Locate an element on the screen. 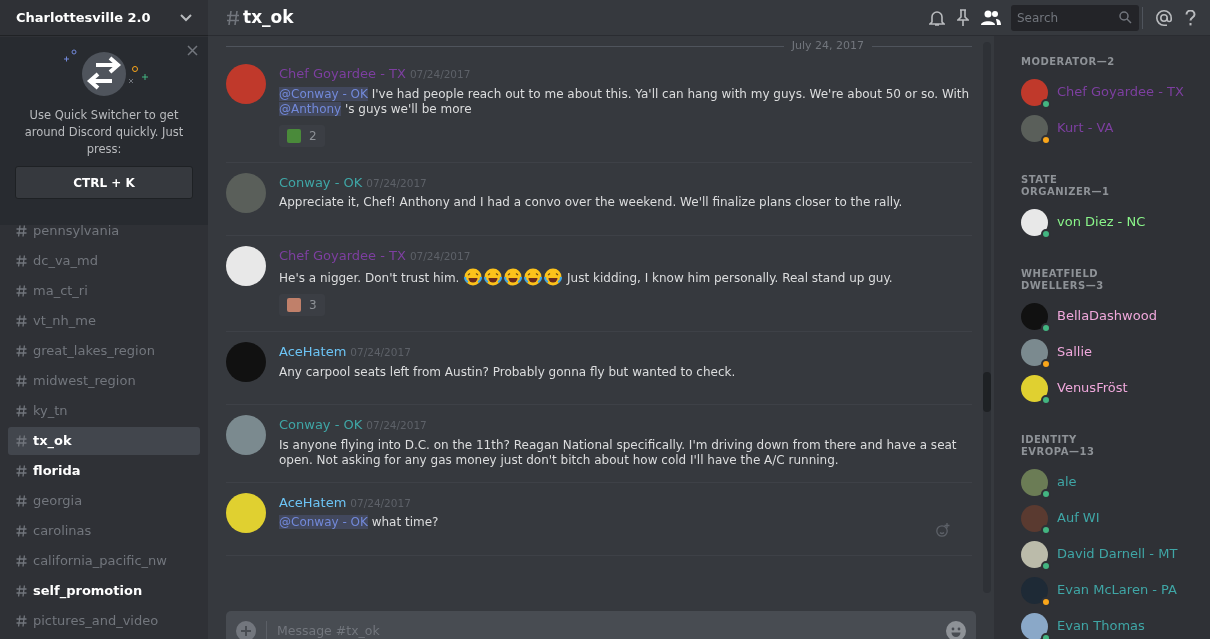 The image size is (1210, 639). mention-icon is located at coordinates (1164, 17).